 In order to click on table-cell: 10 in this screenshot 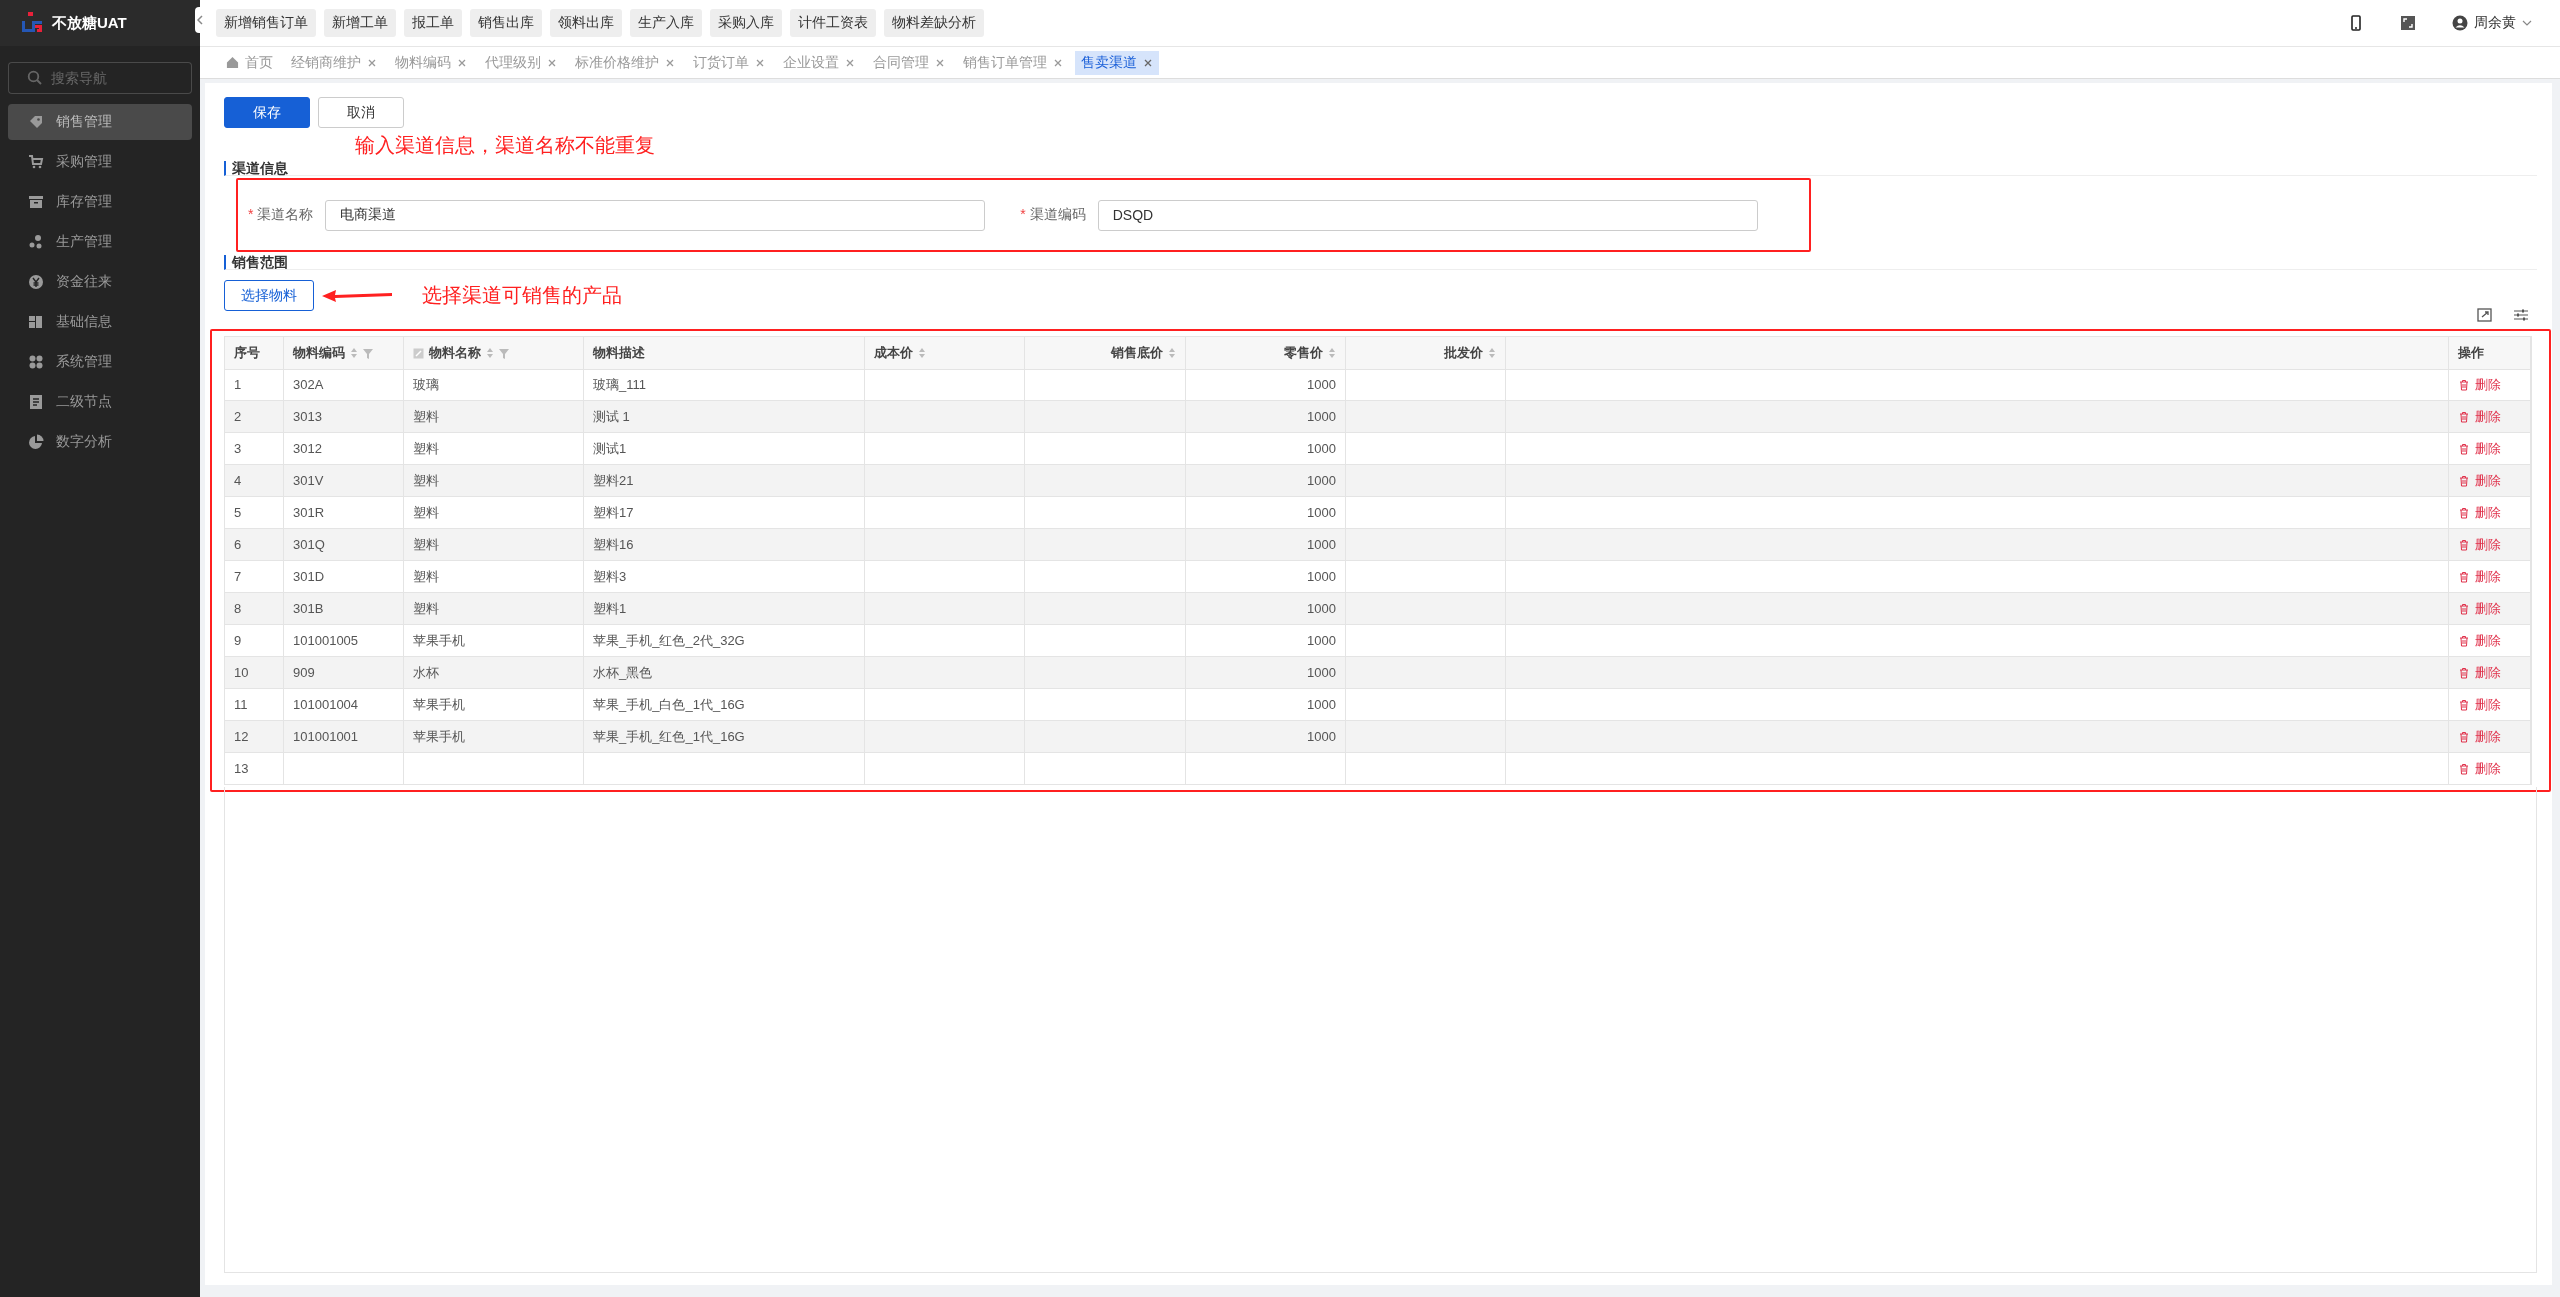, I will do `click(254, 673)`.